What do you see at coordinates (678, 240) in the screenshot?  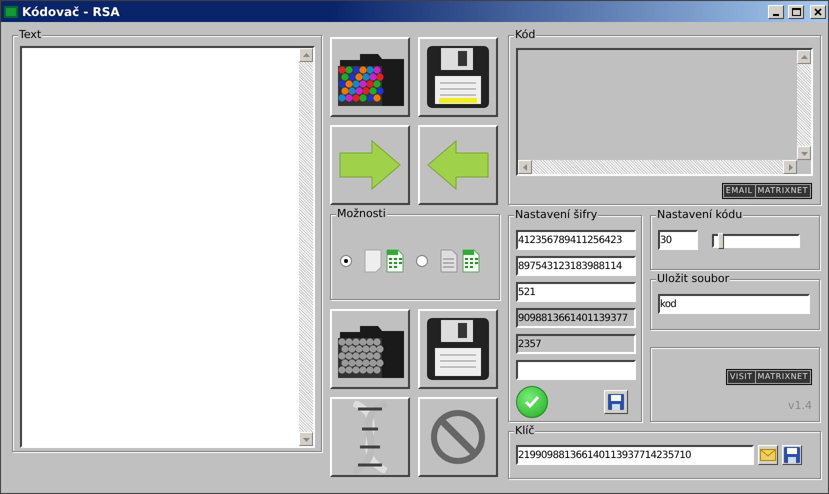 I see `code-length-field: 30` at bounding box center [678, 240].